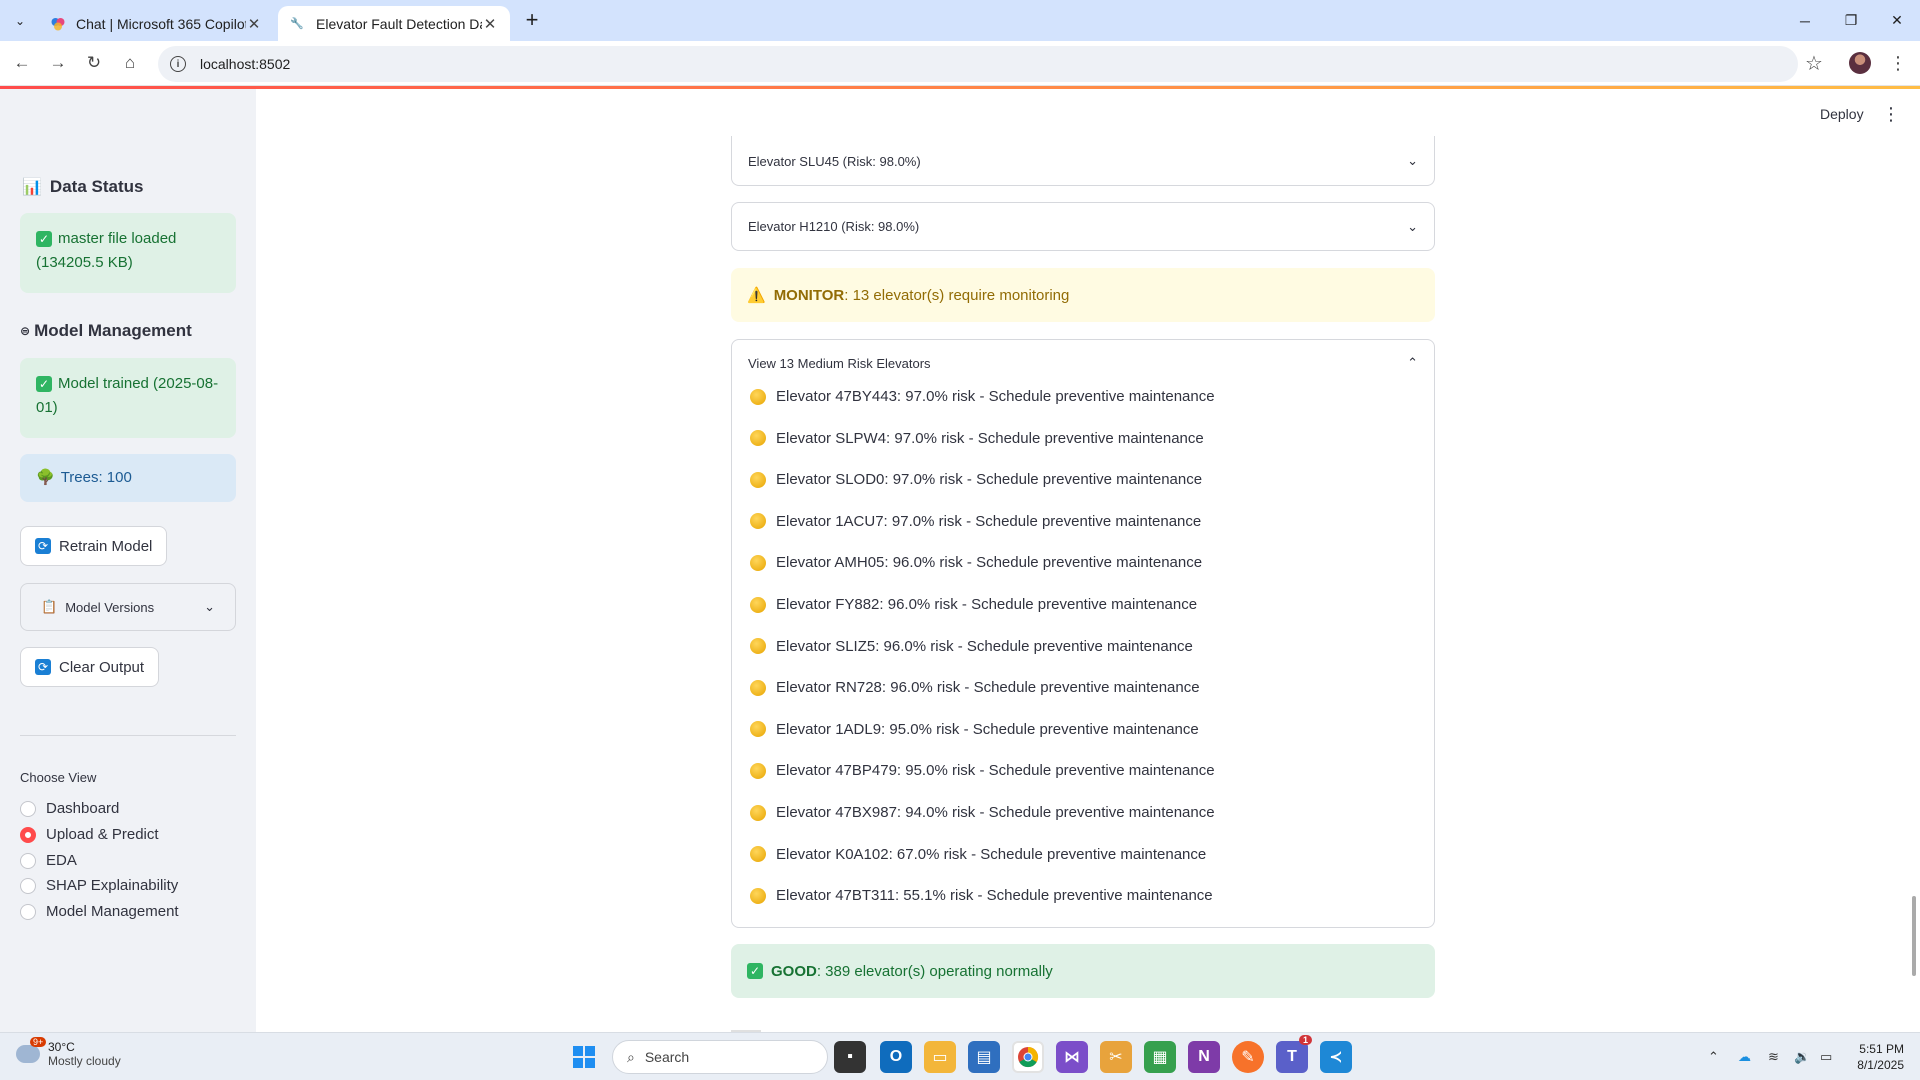 The image size is (1920, 1080). Describe the element at coordinates (1336, 1057) in the screenshot. I see `vscode-icon: ≺` at that location.